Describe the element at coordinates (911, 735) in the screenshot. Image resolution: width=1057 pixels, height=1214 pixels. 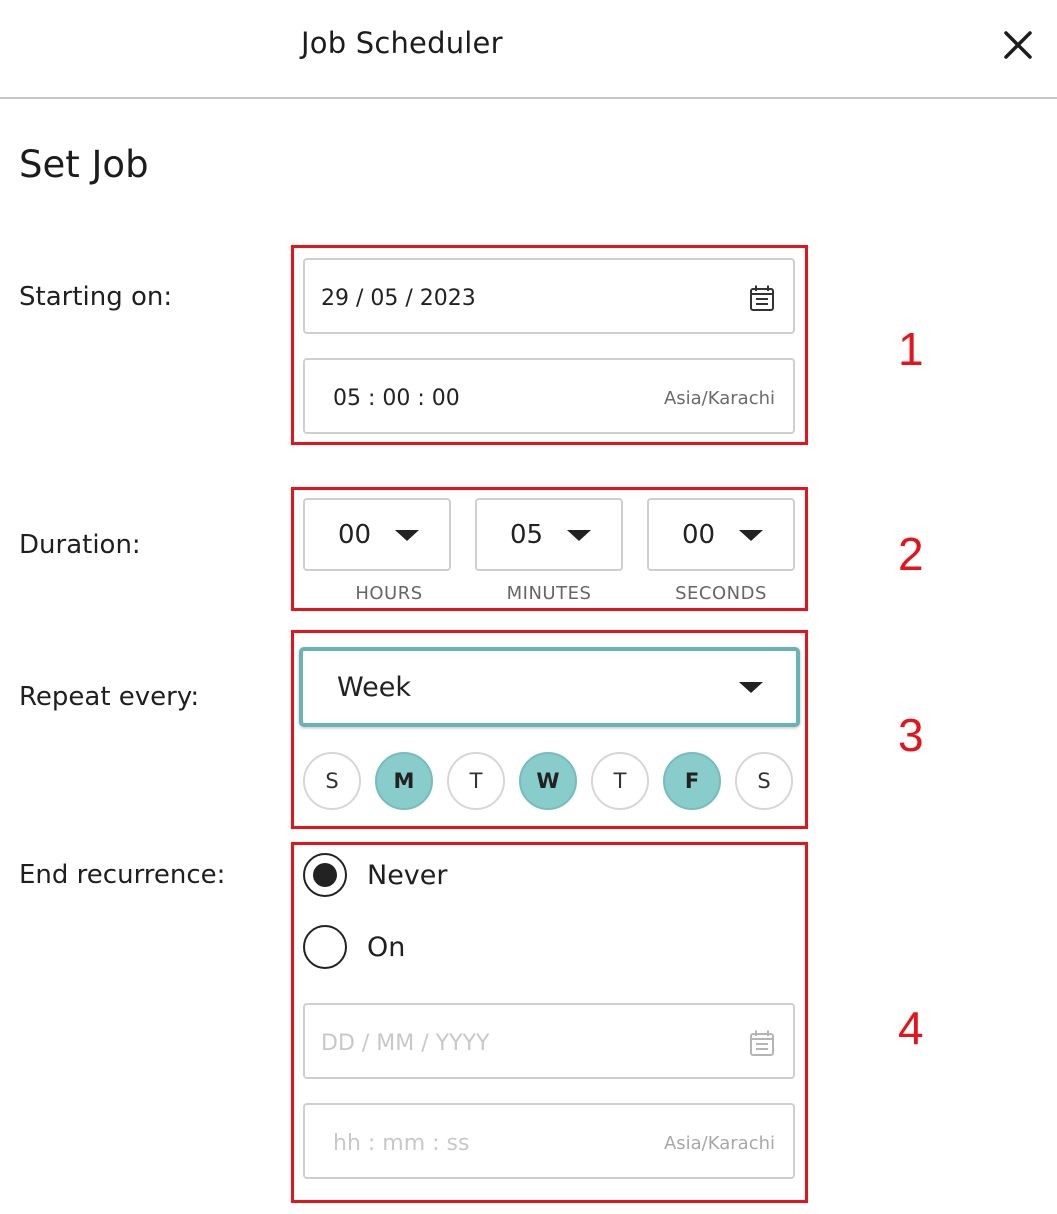
I see `annotation-number-3: 3` at that location.